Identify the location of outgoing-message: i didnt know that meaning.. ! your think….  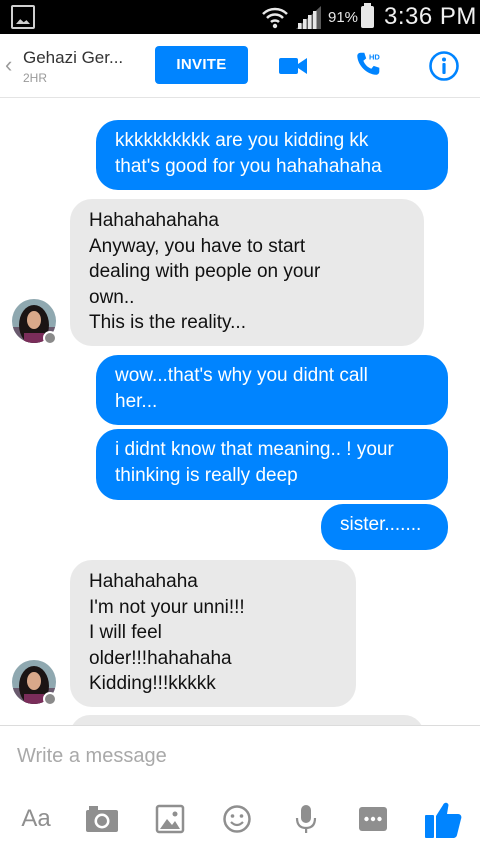
(272, 464).